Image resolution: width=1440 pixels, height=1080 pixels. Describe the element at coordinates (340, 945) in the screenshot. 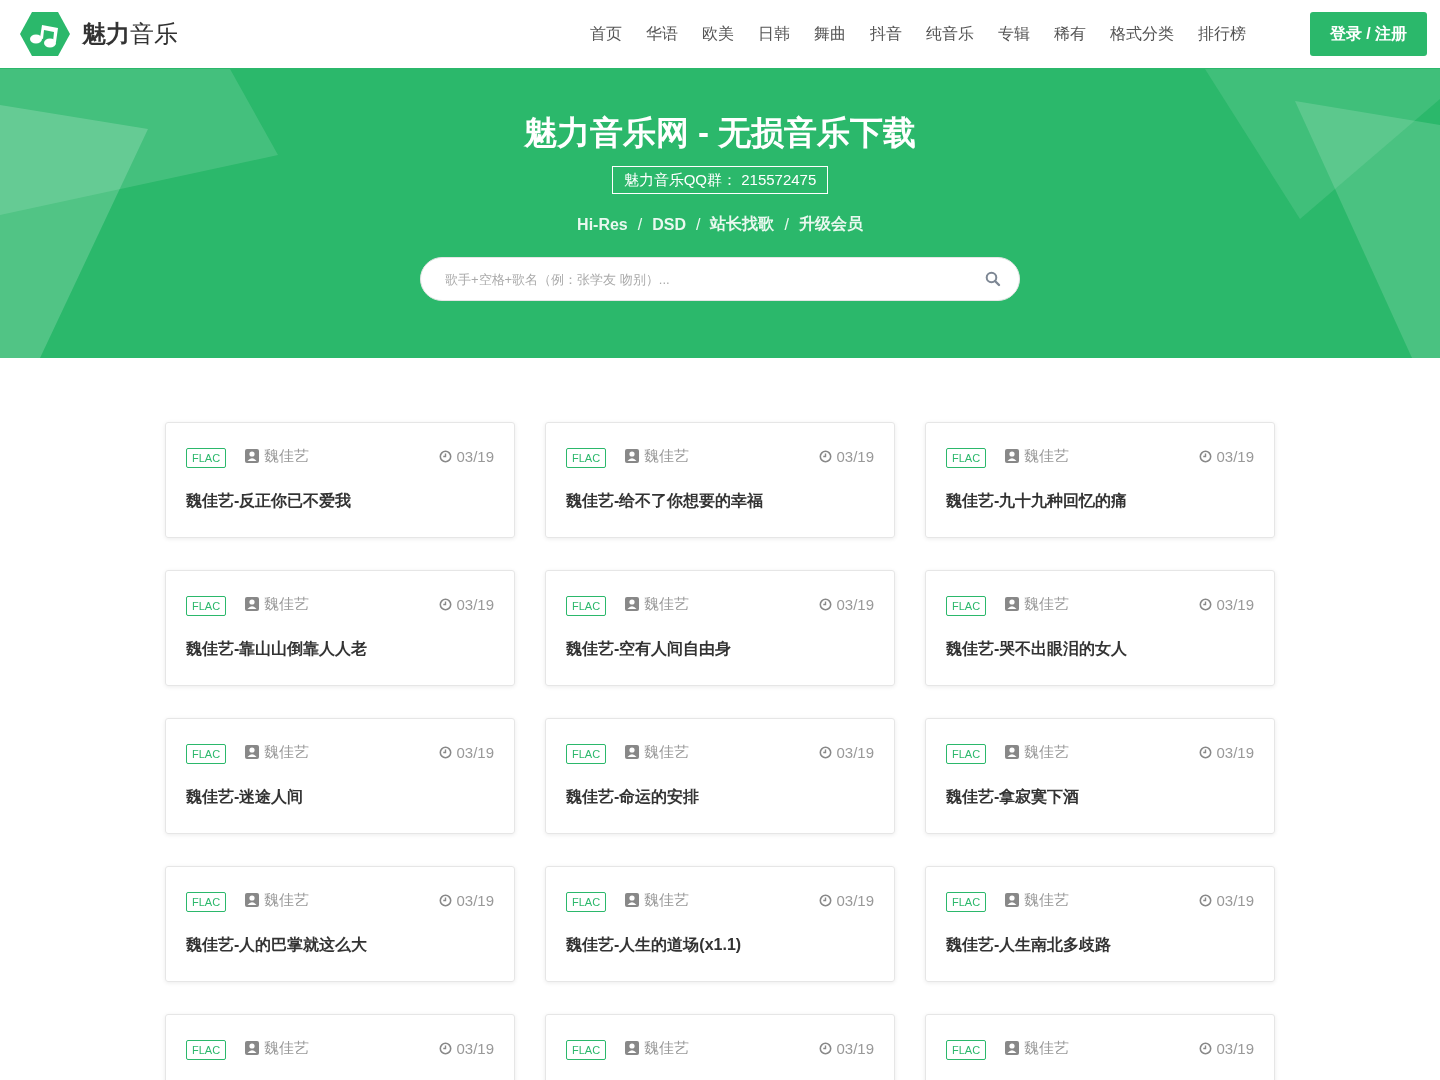

I see `song-title: 魏佳艺-人的巴掌就这么大` at that location.